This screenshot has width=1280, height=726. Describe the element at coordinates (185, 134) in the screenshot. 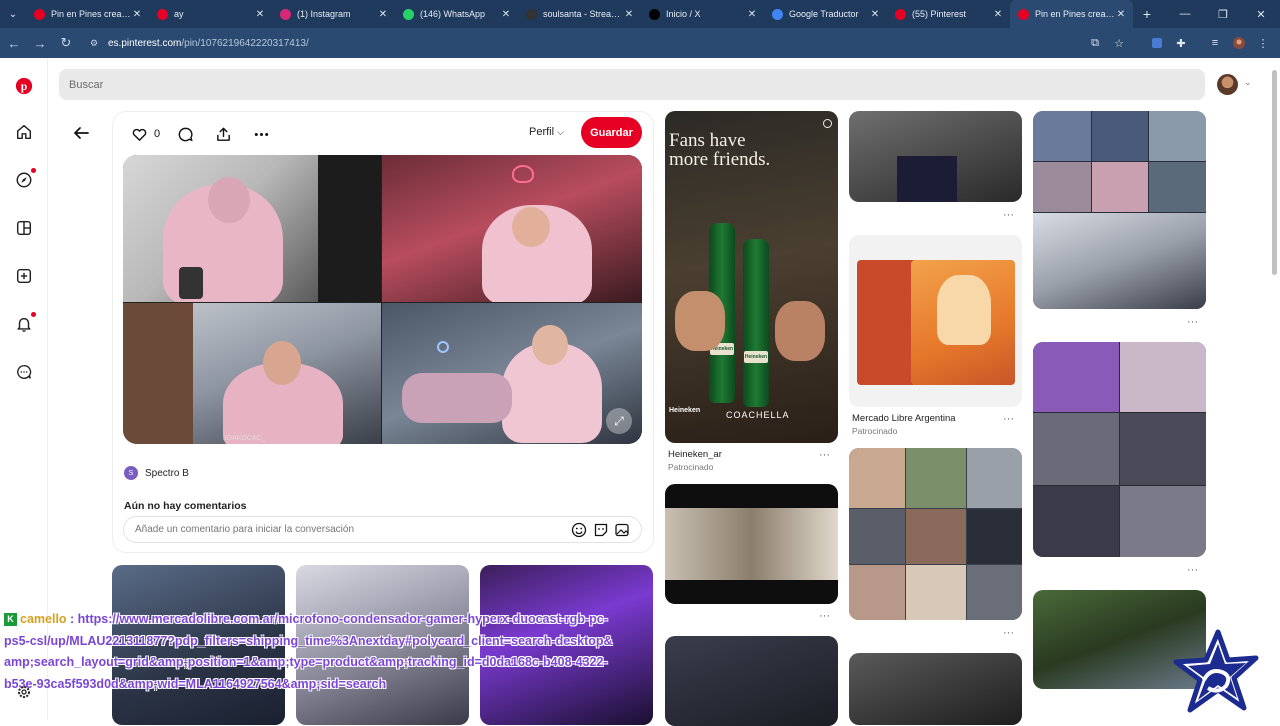

I see `comment-icon` at that location.